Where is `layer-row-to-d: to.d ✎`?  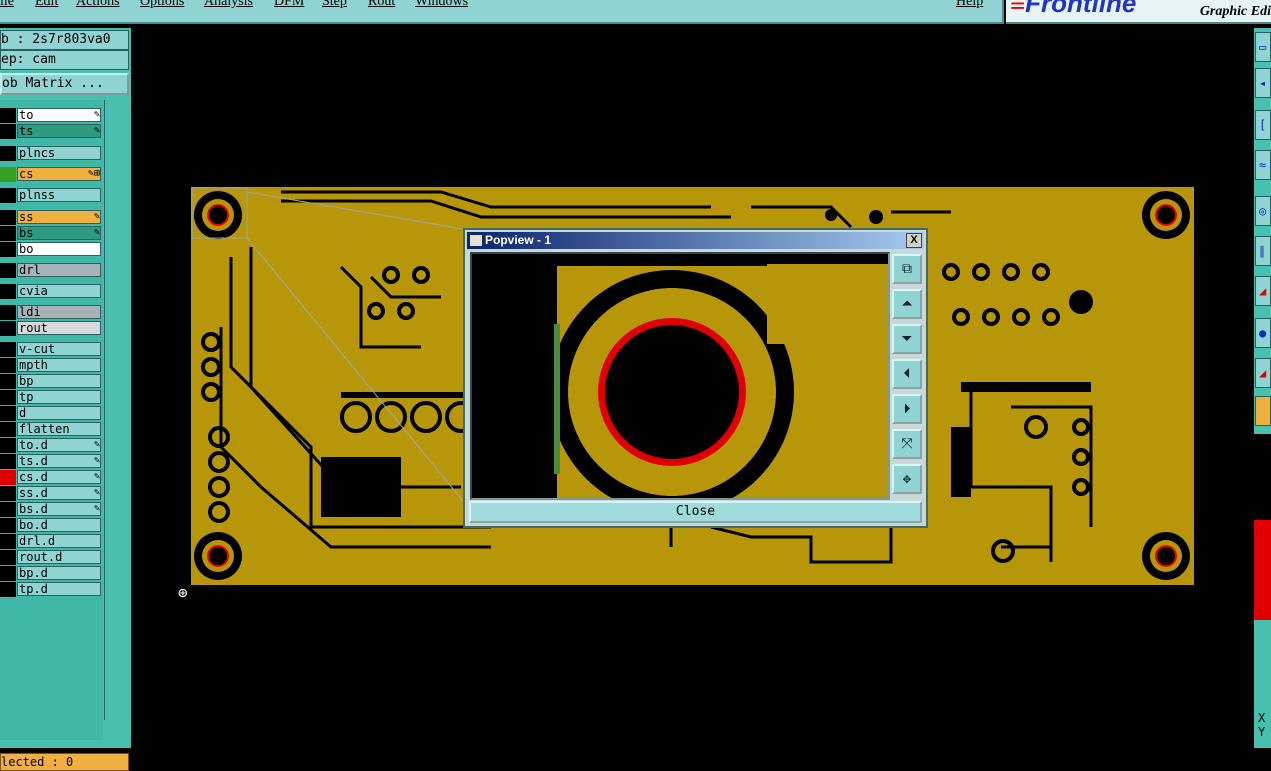 layer-row-to-d: to.d ✎ is located at coordinates (51, 445).